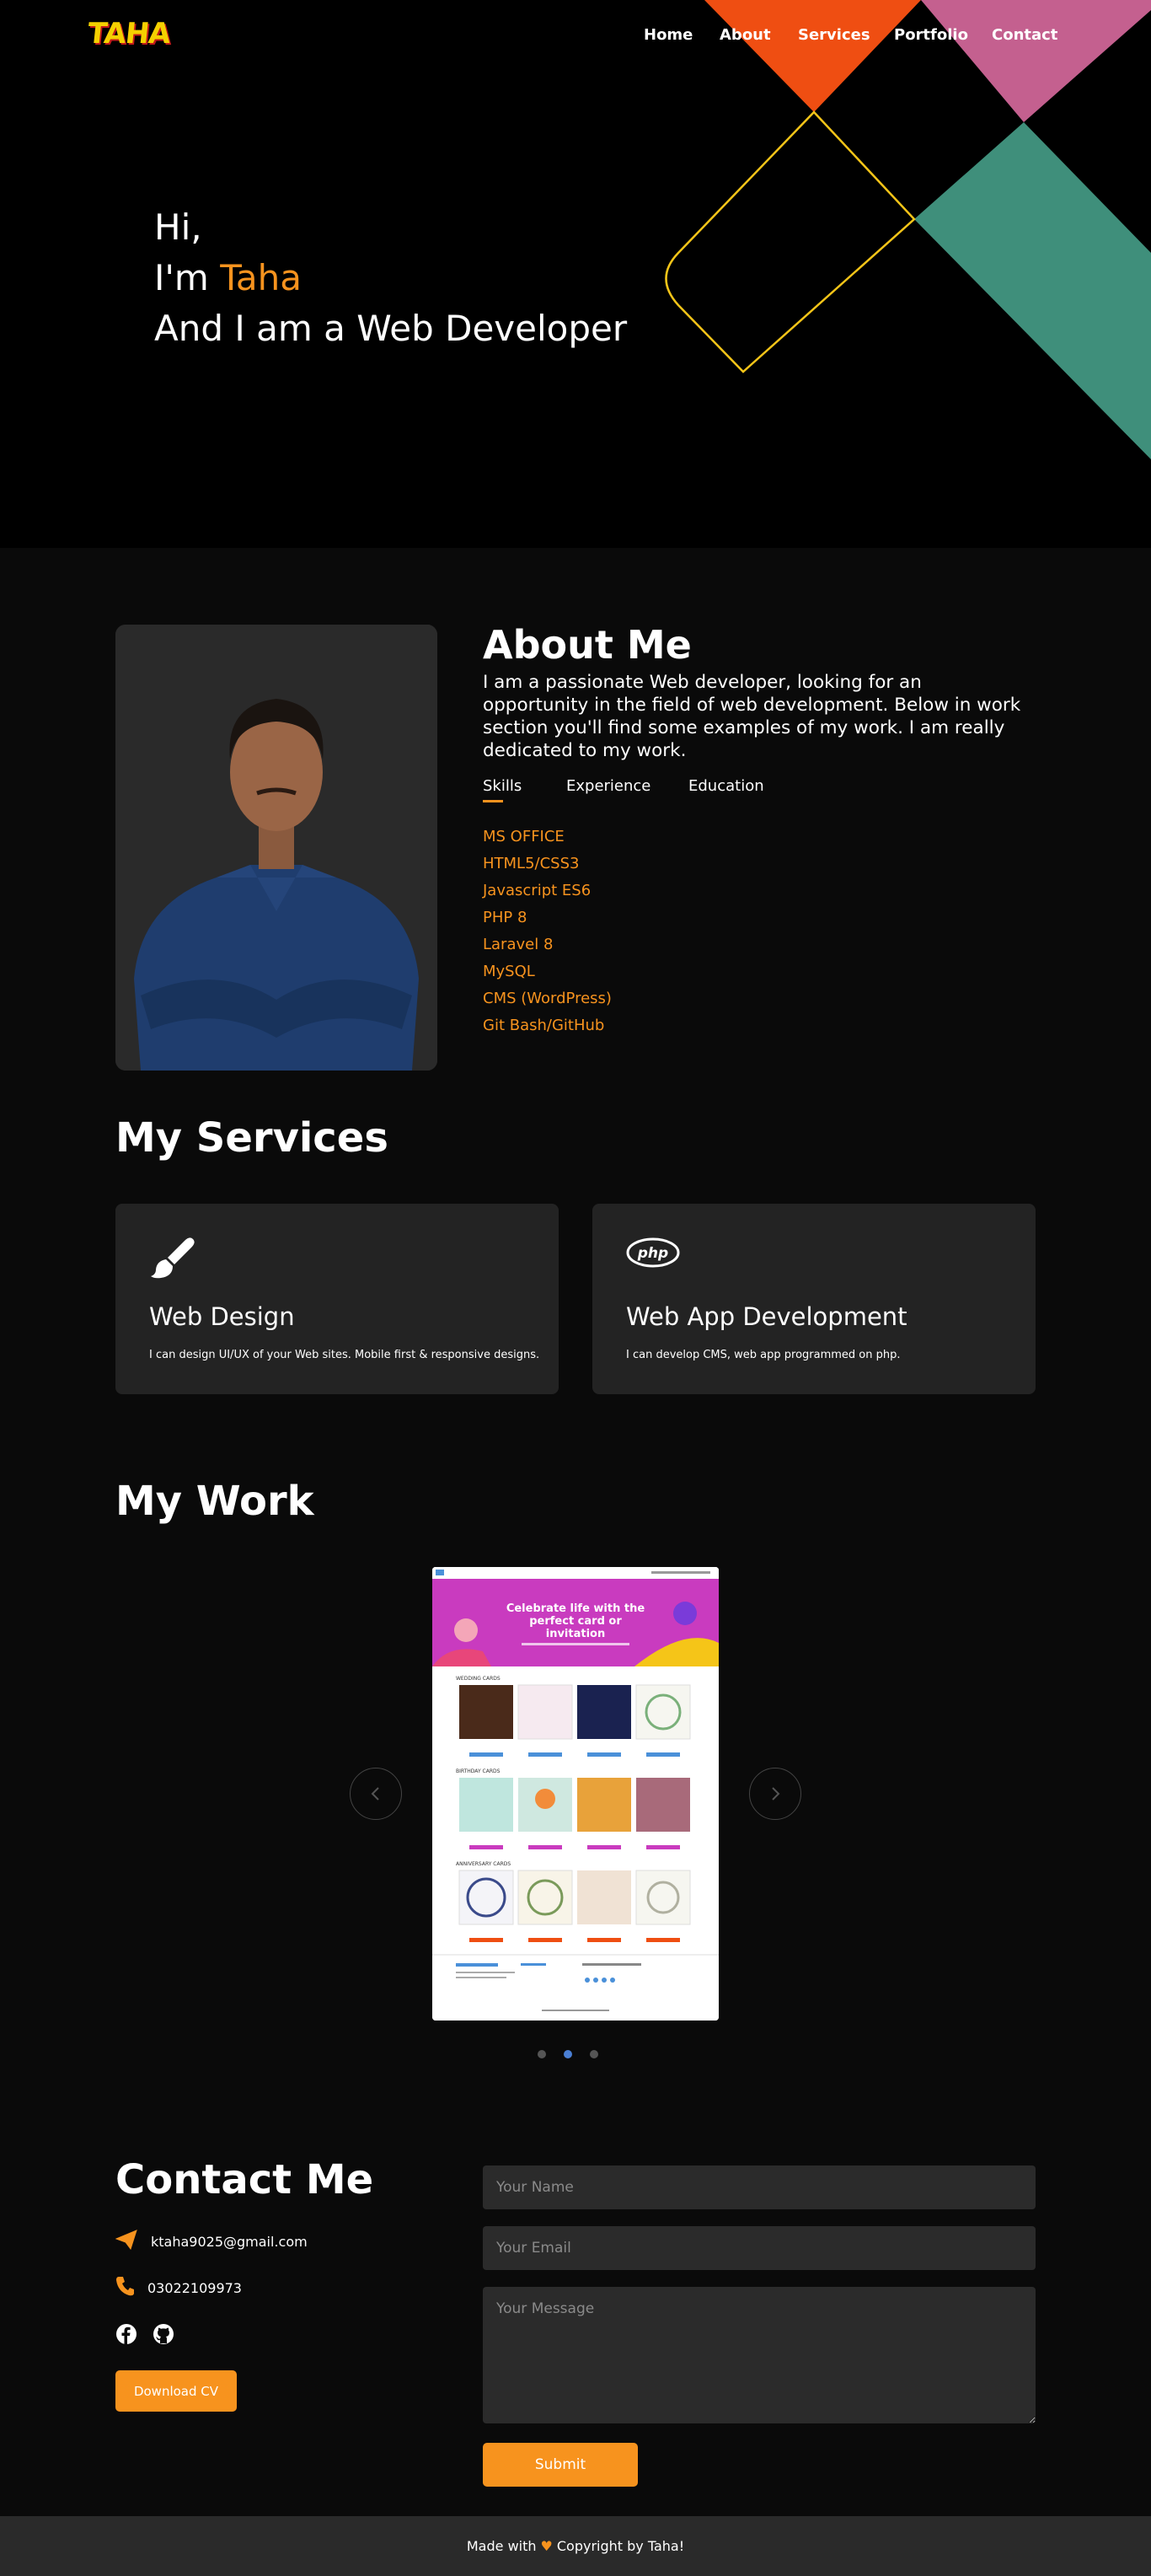 The height and width of the screenshot is (2576, 1151). I want to click on hero-name-line: I'm Taha, so click(390, 278).